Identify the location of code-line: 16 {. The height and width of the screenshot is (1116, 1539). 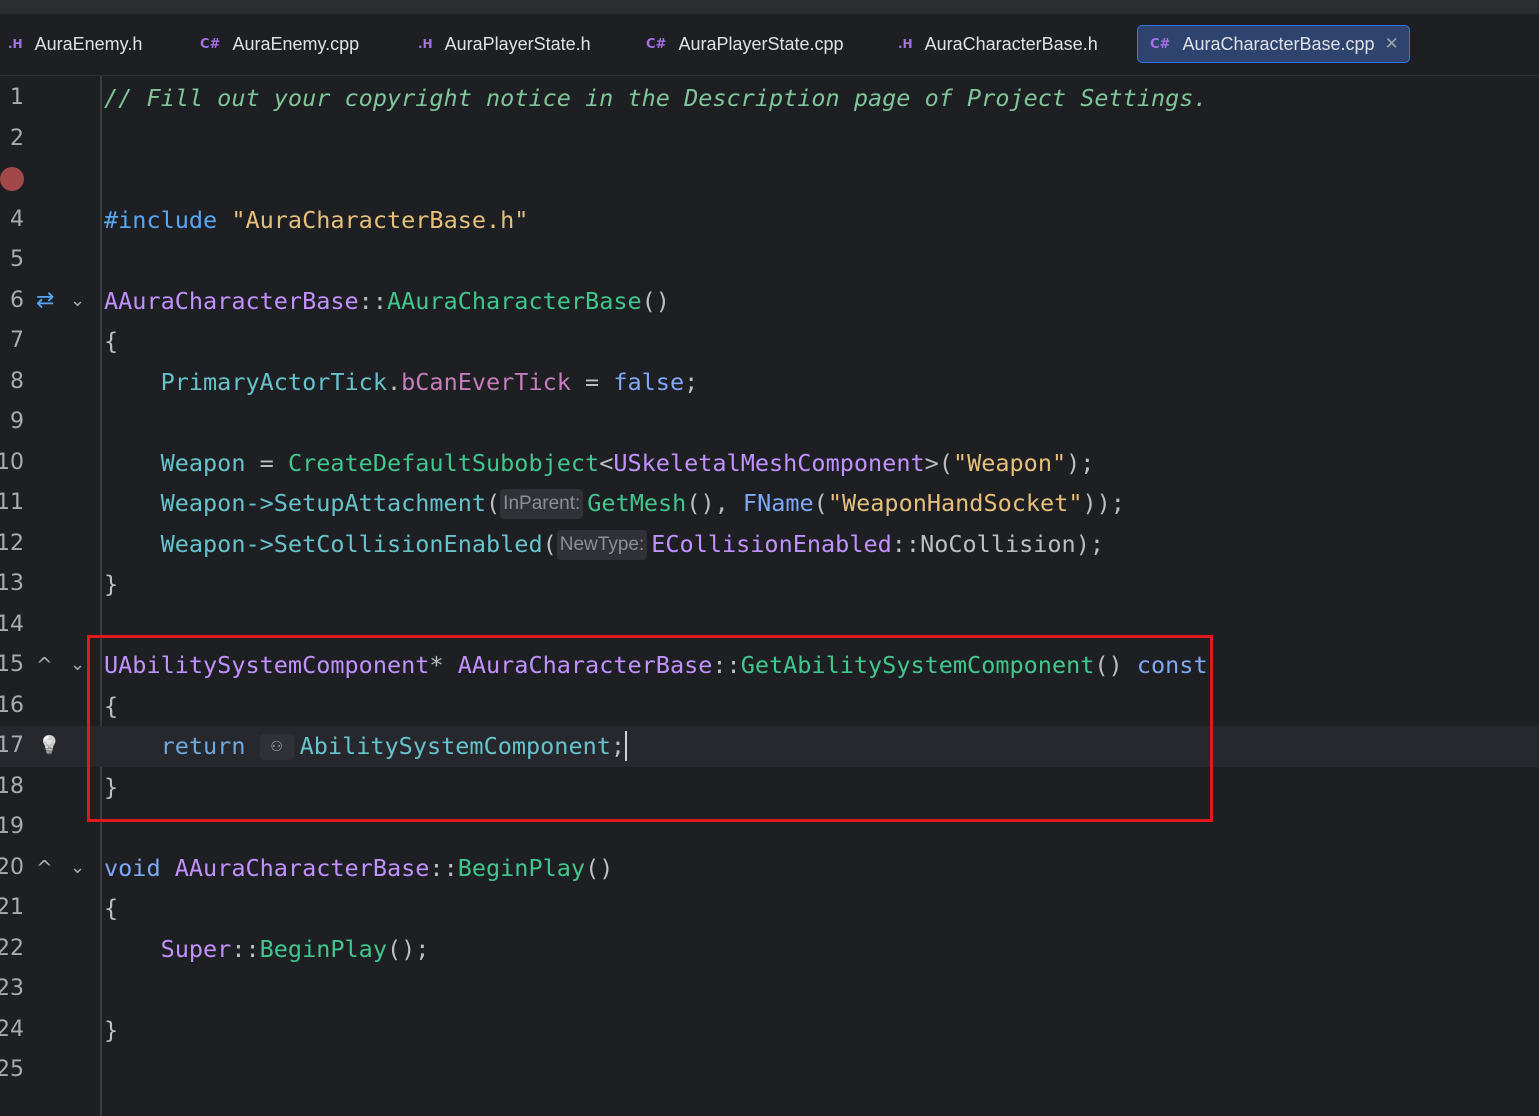
(769, 706).